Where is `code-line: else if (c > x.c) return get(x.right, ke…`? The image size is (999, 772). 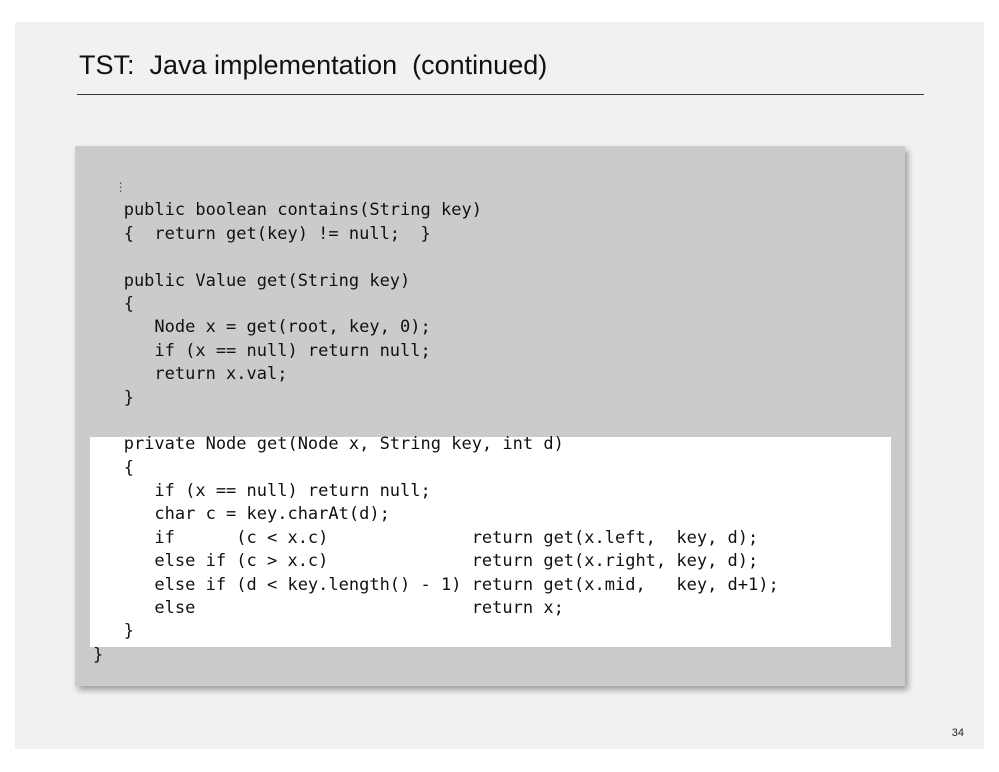 code-line: else if (c > x.c) return get(x.right, ke… is located at coordinates (426, 561).